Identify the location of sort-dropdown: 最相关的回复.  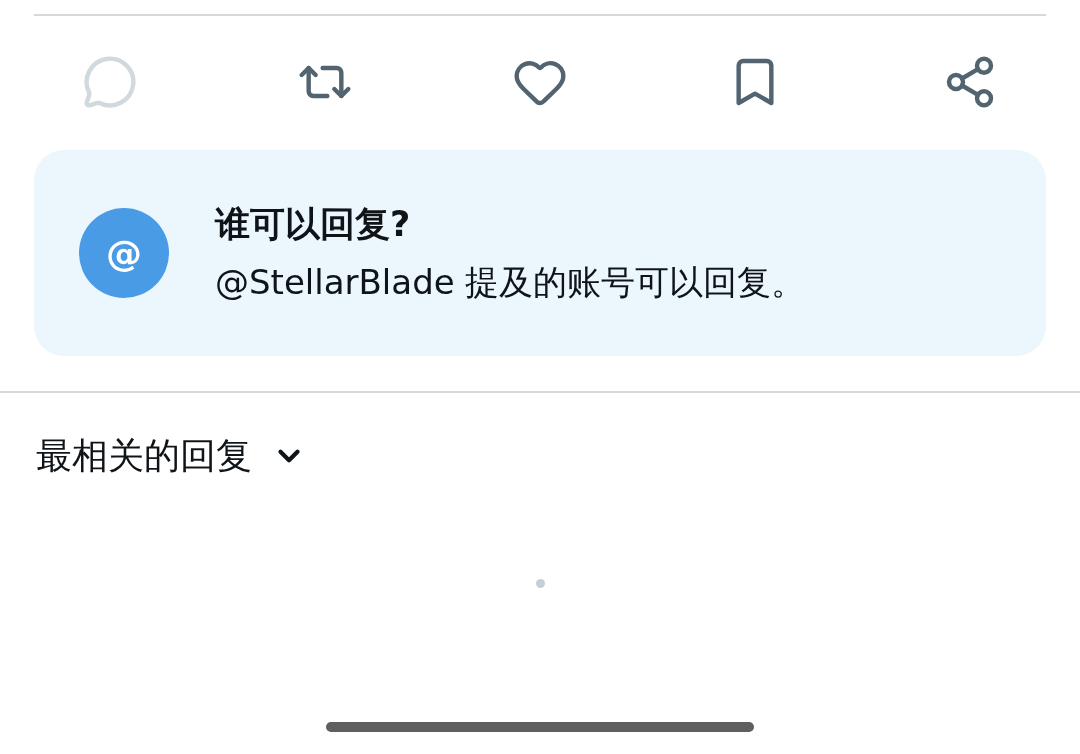
(171, 456).